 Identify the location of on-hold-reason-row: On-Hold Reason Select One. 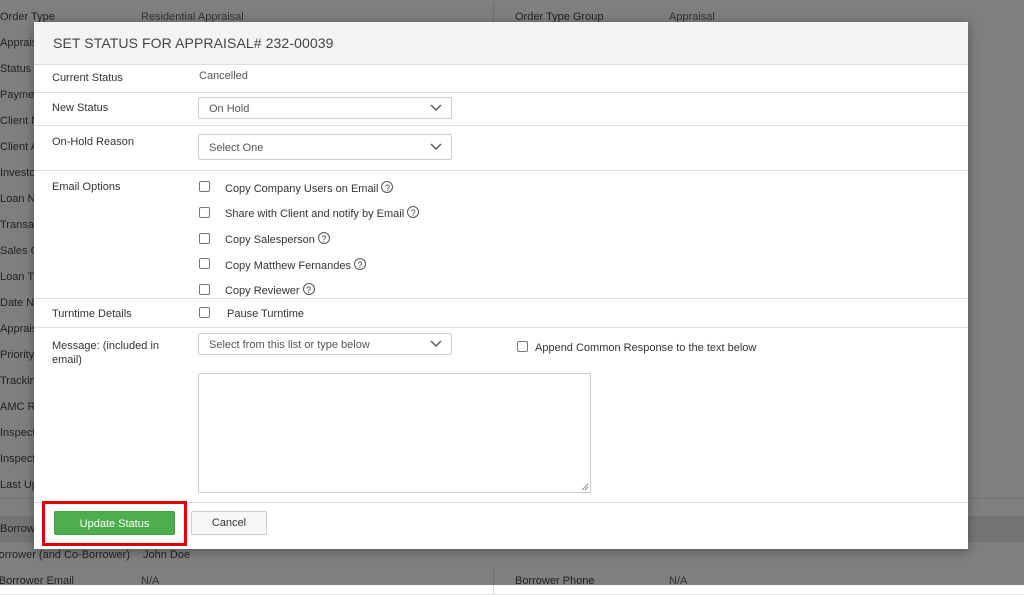
(501, 148).